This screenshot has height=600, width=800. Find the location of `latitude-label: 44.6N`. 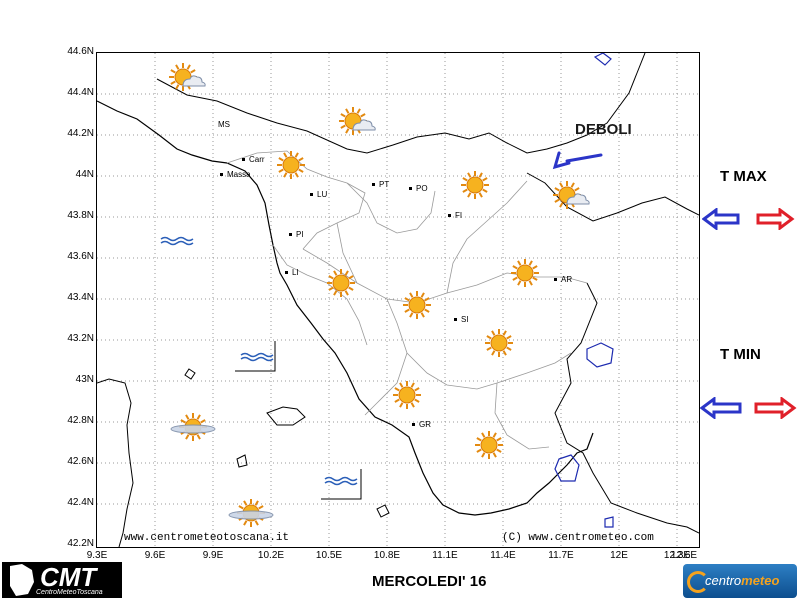

latitude-label: 44.6N is located at coordinates (80, 51).